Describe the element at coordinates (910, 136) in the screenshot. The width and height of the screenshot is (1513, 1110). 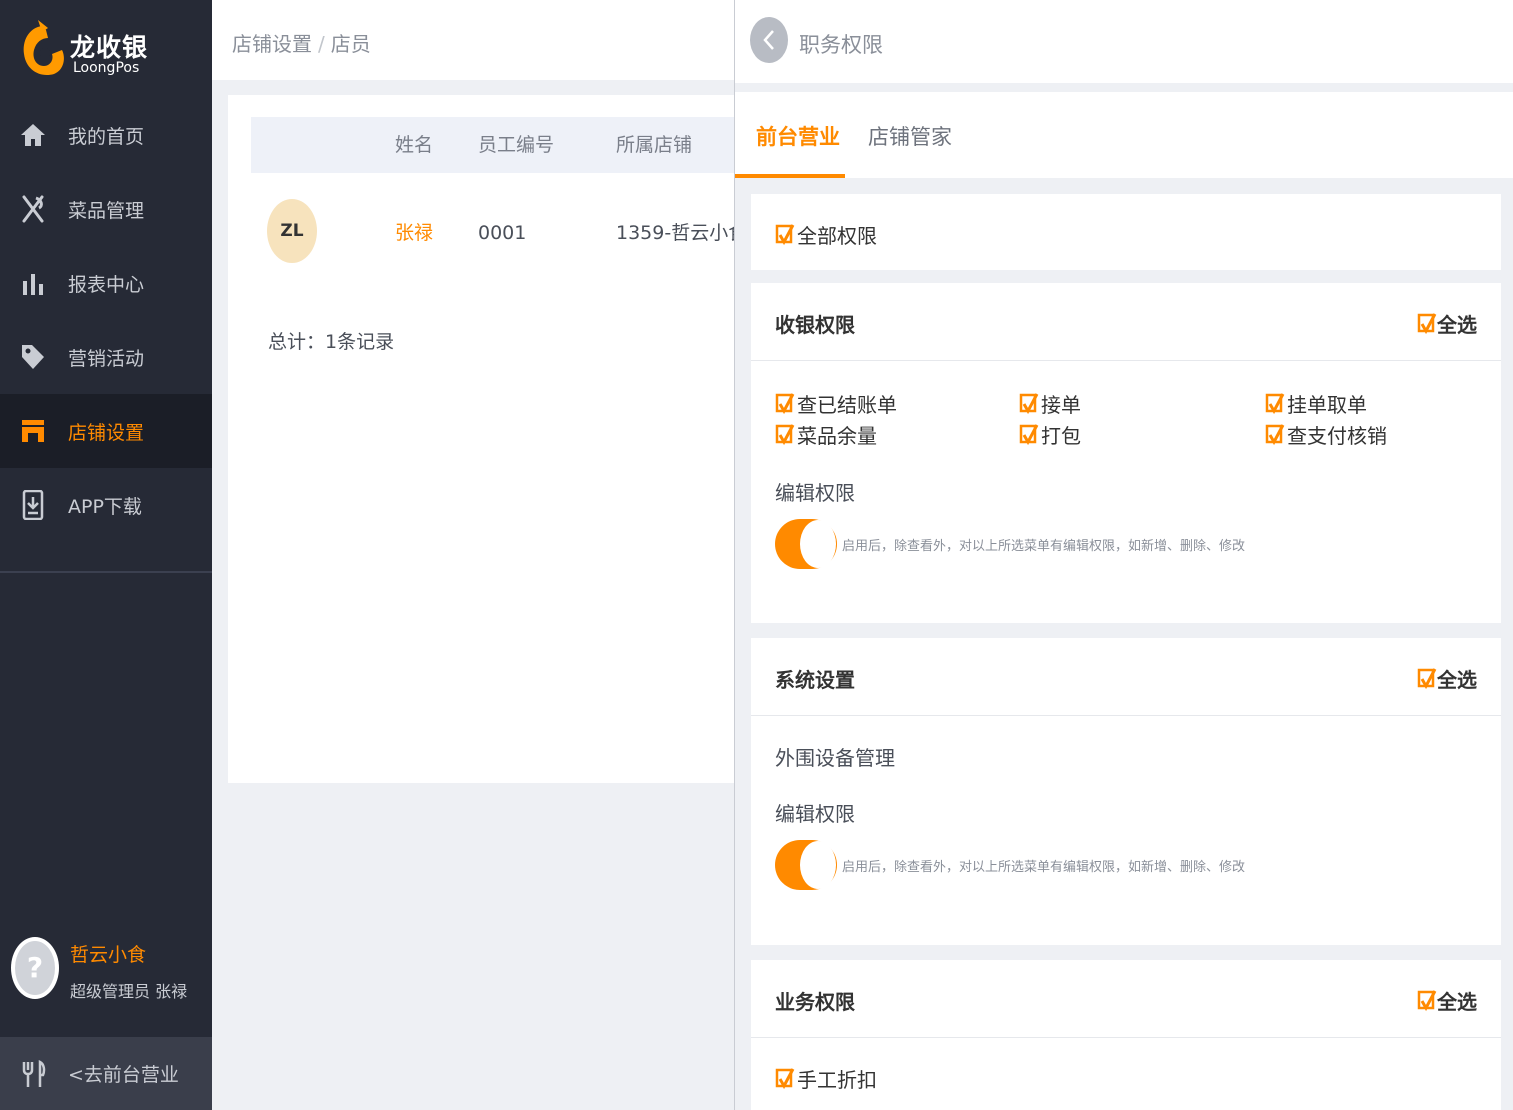
I see `tab-store-manager: 店铺管家` at that location.